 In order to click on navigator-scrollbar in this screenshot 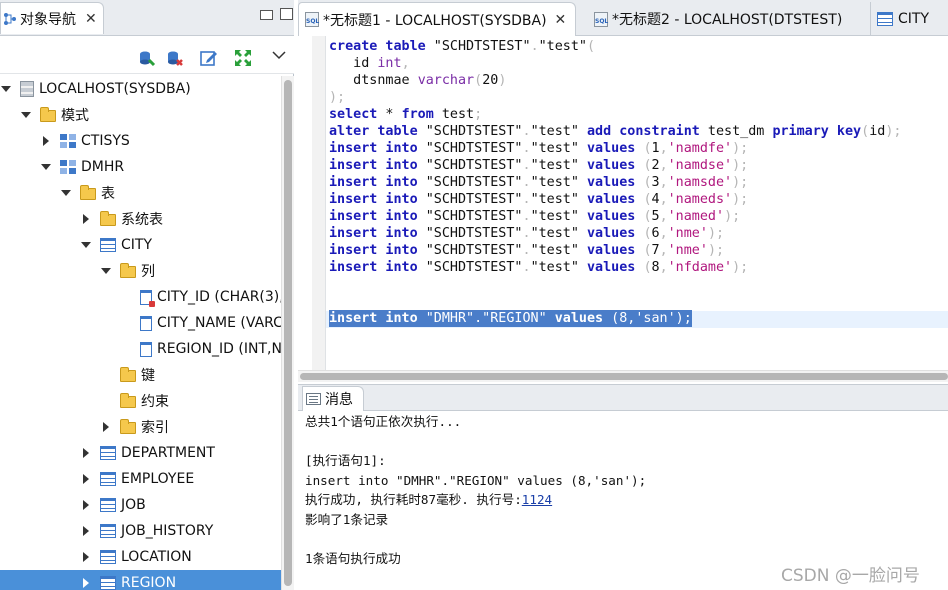, I will do `click(287, 333)`.